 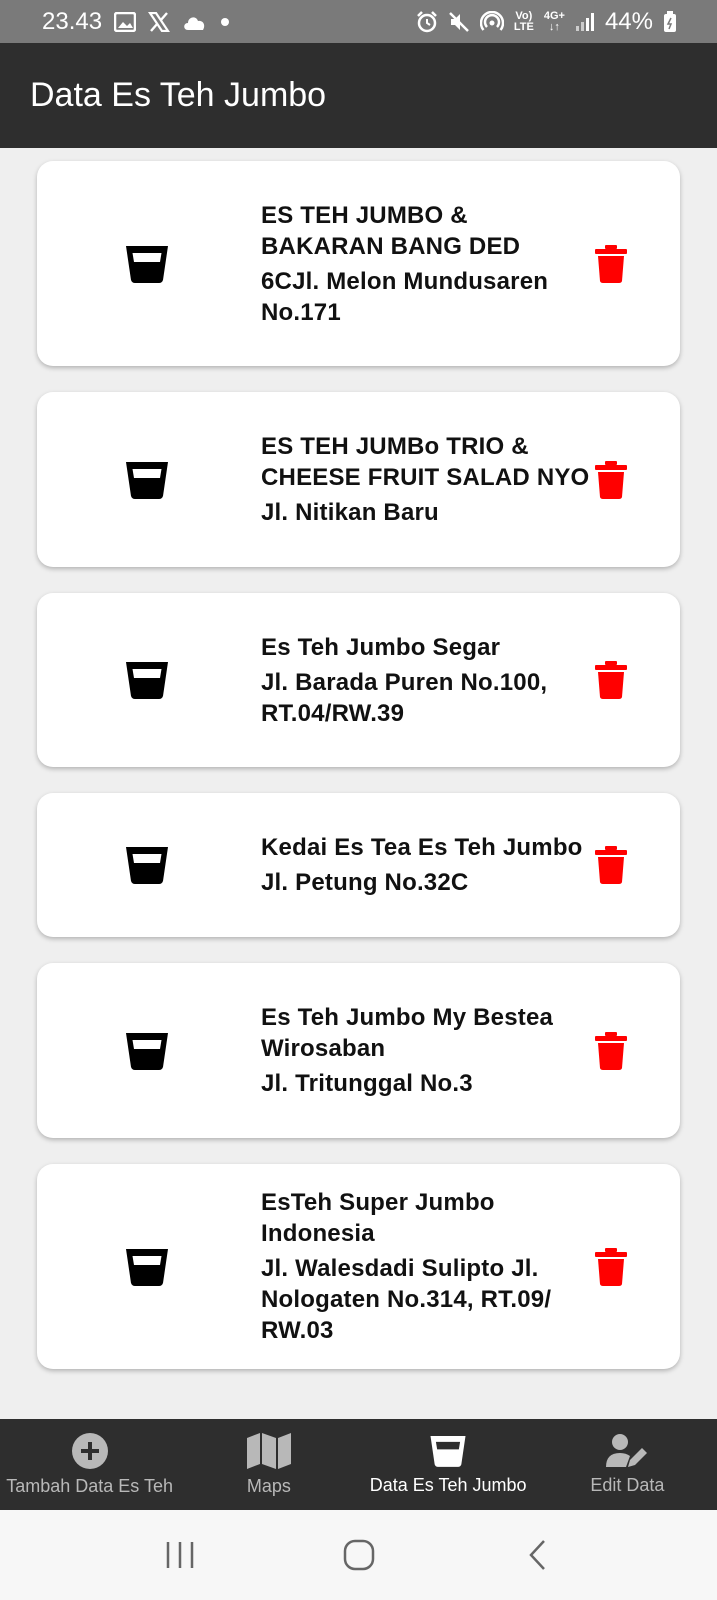 I want to click on network-indicator: 4G+ ↓↑, so click(x=554, y=21).